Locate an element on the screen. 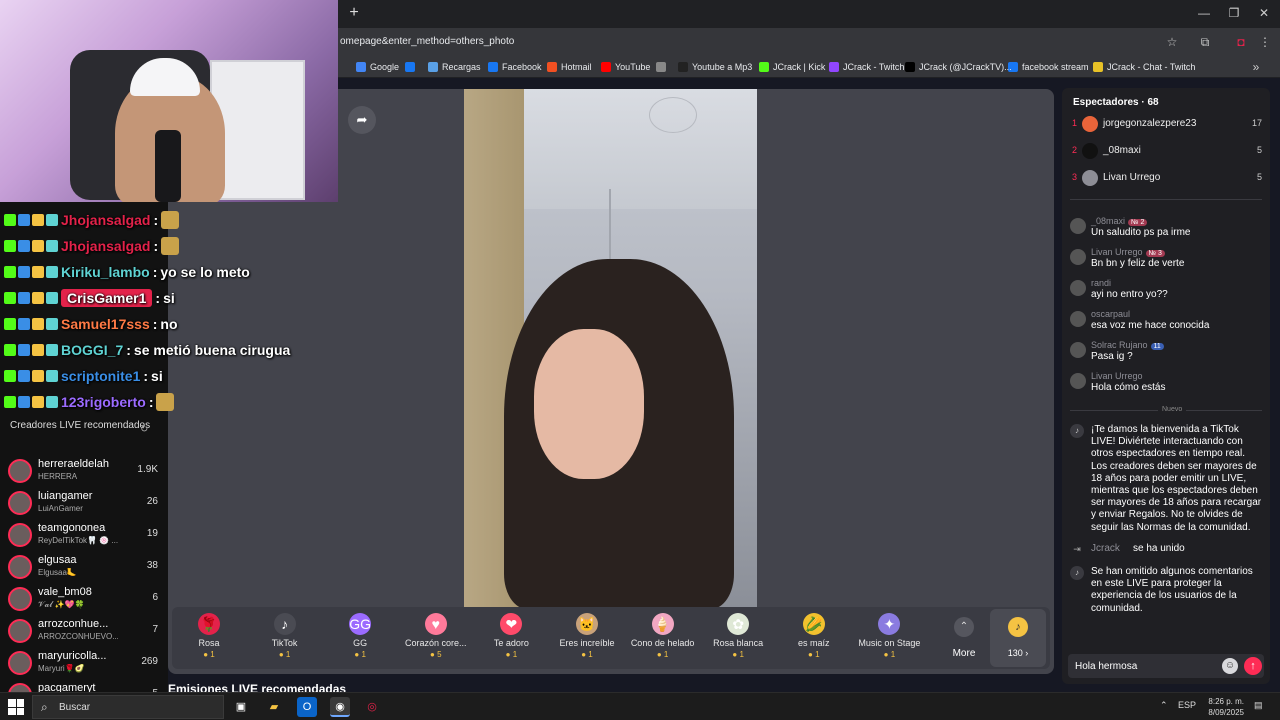 Image resolution: width=1280 pixels, height=720 pixels. profile-icon: ◘ is located at coordinates (1241, 42).